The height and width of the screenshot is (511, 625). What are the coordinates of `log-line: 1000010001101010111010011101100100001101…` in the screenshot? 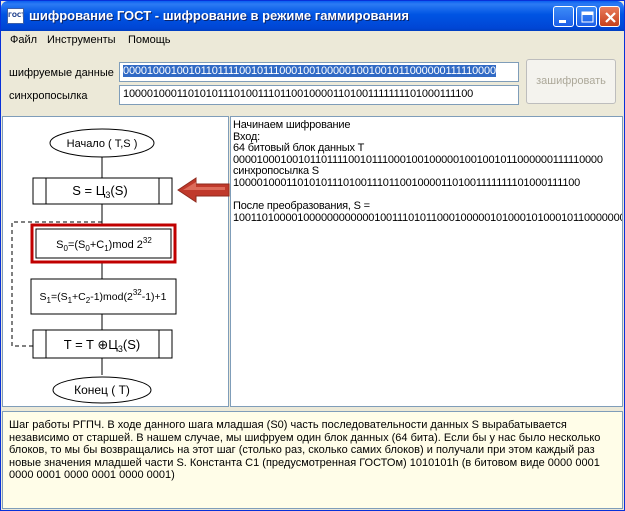 It's located at (407, 182).